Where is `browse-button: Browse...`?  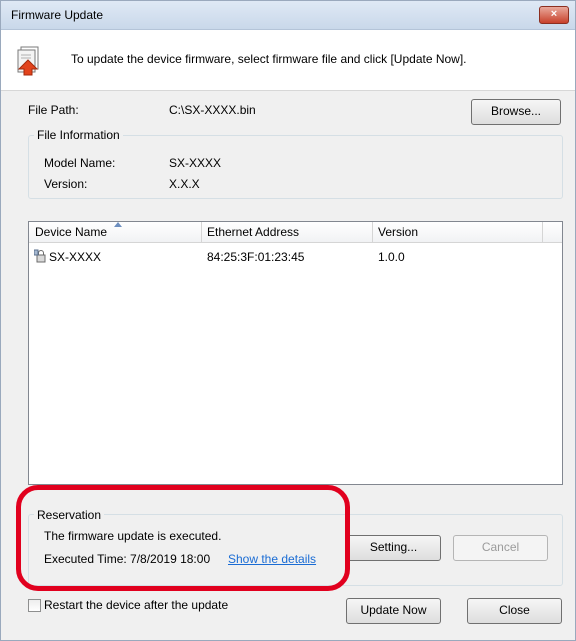 browse-button: Browse... is located at coordinates (516, 112).